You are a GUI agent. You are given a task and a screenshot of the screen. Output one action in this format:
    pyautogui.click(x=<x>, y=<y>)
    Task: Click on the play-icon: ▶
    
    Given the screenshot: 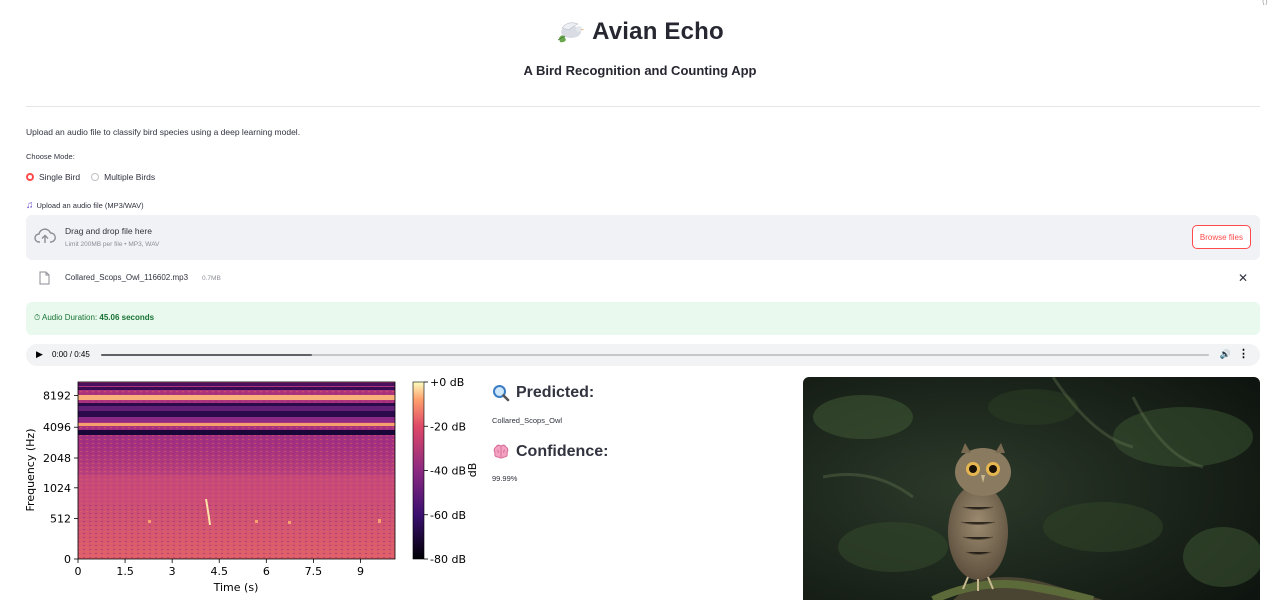 What is the action you would take?
    pyautogui.click(x=39, y=354)
    